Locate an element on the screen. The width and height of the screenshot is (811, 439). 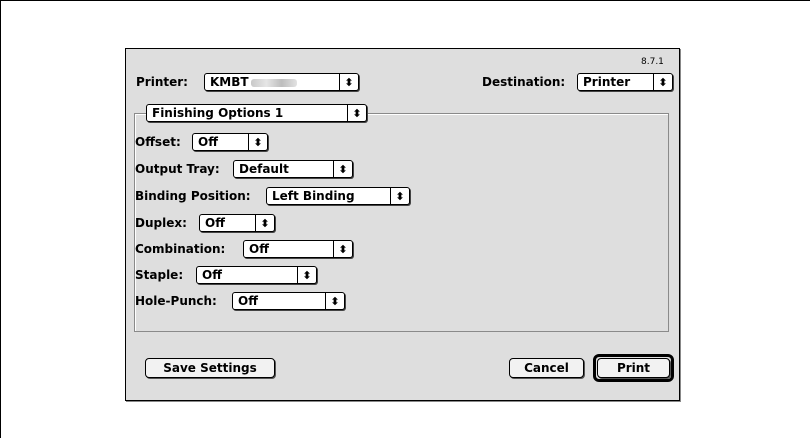
output-tray-label: Output Tray: is located at coordinates (177, 169).